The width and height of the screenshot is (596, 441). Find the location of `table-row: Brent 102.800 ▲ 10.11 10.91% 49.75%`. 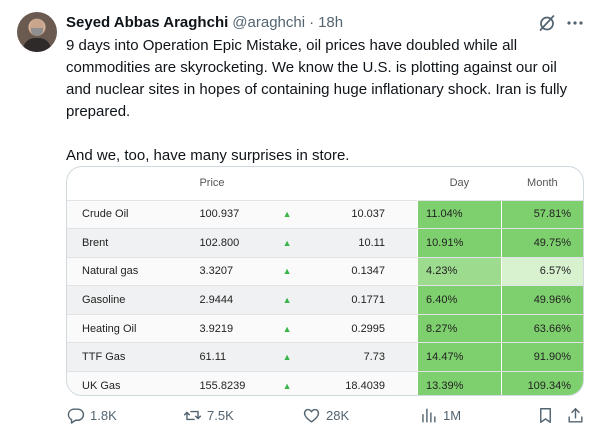

table-row: Brent 102.800 ▲ 10.11 10.91% 49.75% is located at coordinates (325, 243).